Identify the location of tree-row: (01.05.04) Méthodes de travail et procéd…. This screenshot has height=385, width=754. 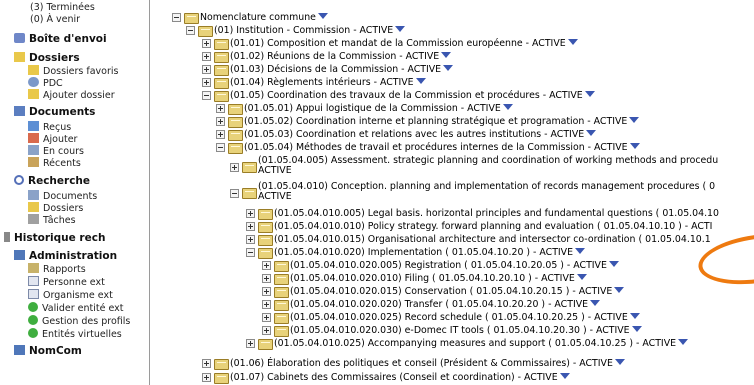
(452, 147).